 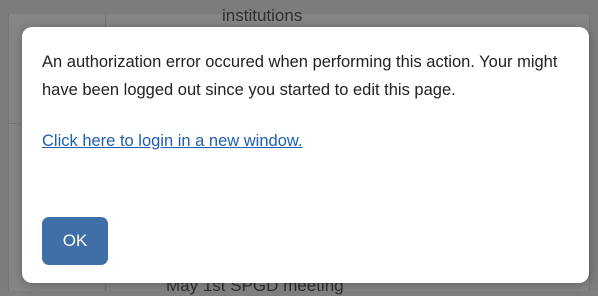 I want to click on login-link: Click here to login in a new window., so click(x=172, y=141).